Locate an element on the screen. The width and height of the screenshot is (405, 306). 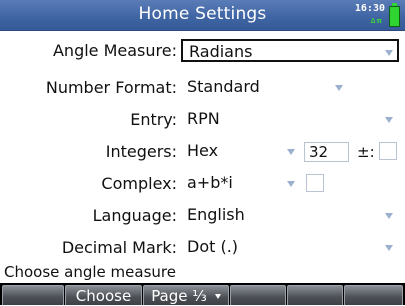
page-title: Home Settings is located at coordinates (202, 14).